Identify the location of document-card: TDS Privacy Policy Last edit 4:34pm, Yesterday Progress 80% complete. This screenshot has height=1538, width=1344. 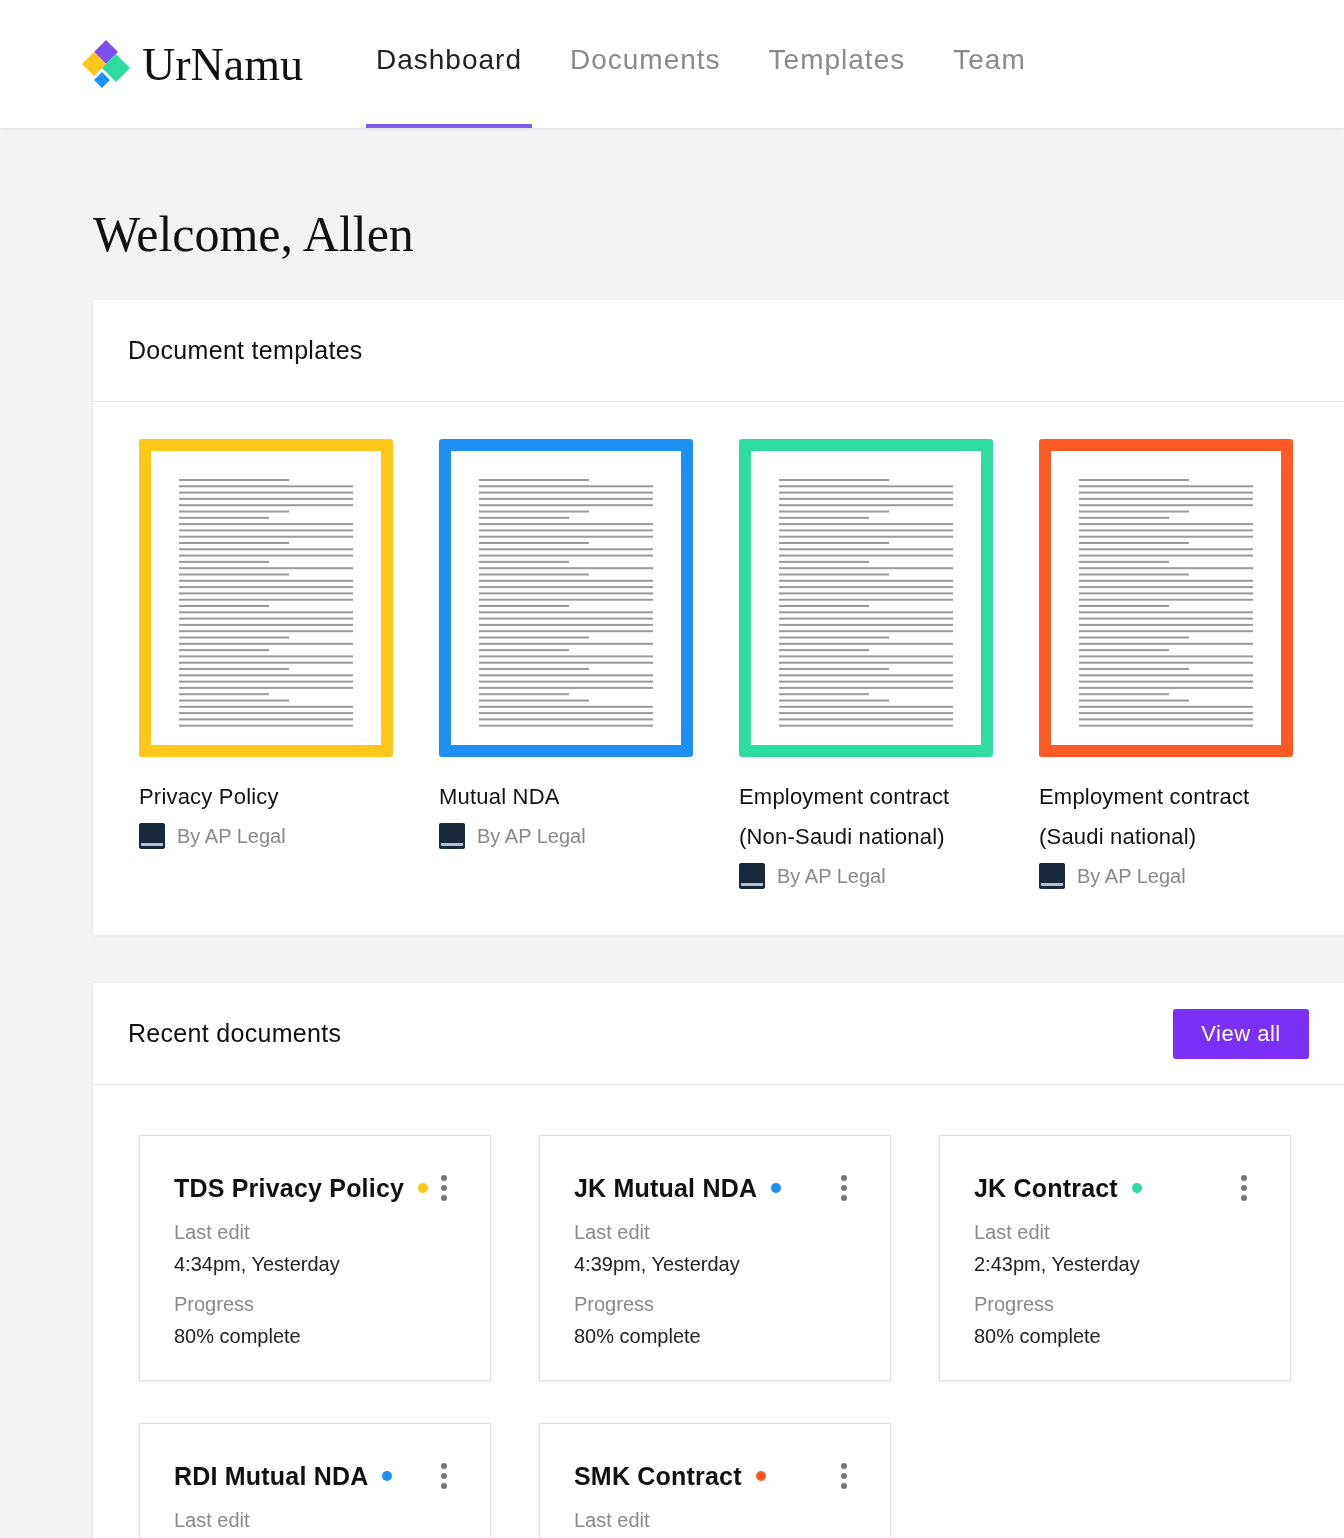
(315, 1258).